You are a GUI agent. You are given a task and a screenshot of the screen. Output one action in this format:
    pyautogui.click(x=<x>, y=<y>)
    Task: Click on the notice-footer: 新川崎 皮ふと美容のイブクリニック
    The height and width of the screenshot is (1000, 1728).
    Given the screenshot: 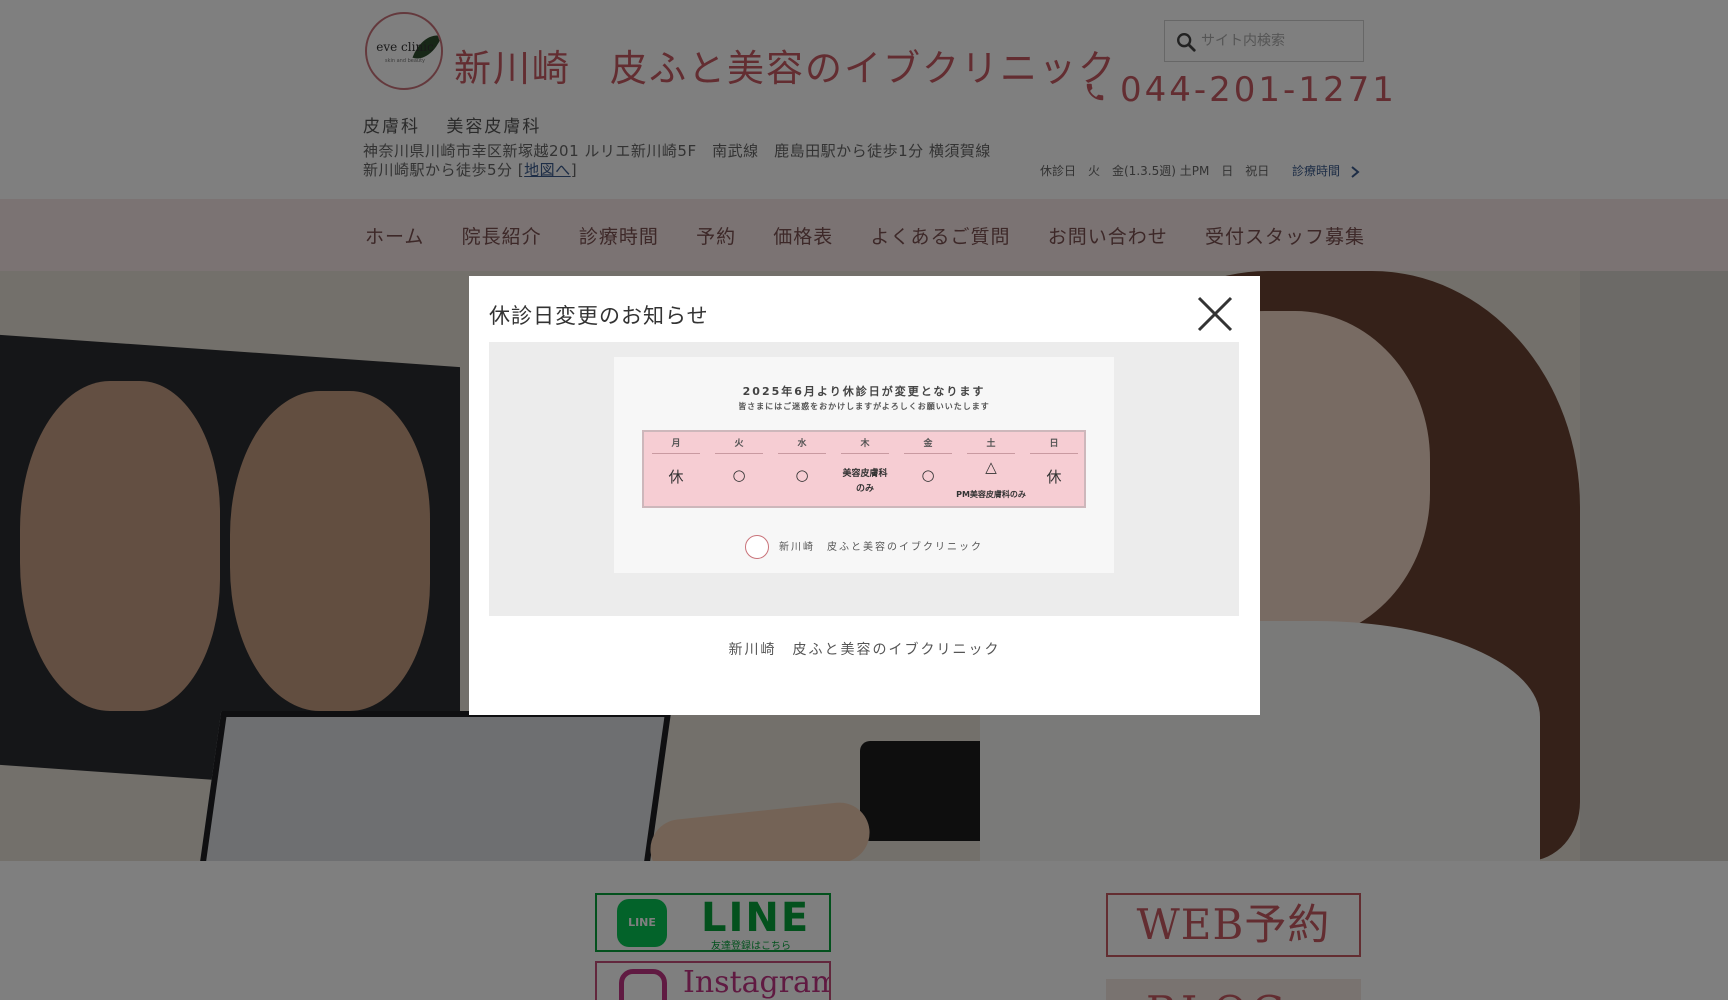 What is the action you would take?
    pyautogui.click(x=864, y=547)
    